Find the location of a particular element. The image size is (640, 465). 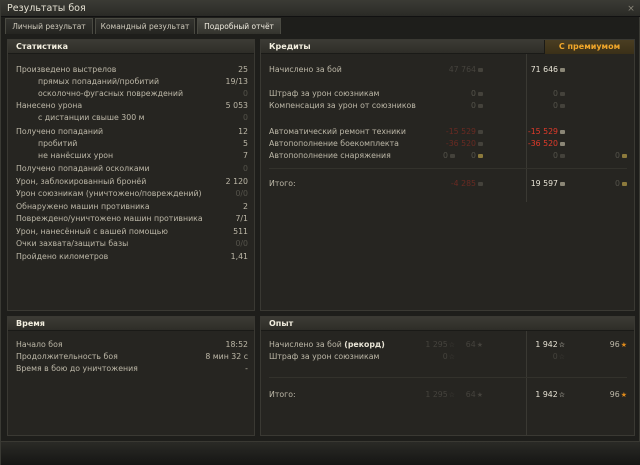

stat-row: Получено попаданий 12 is located at coordinates (132, 132).